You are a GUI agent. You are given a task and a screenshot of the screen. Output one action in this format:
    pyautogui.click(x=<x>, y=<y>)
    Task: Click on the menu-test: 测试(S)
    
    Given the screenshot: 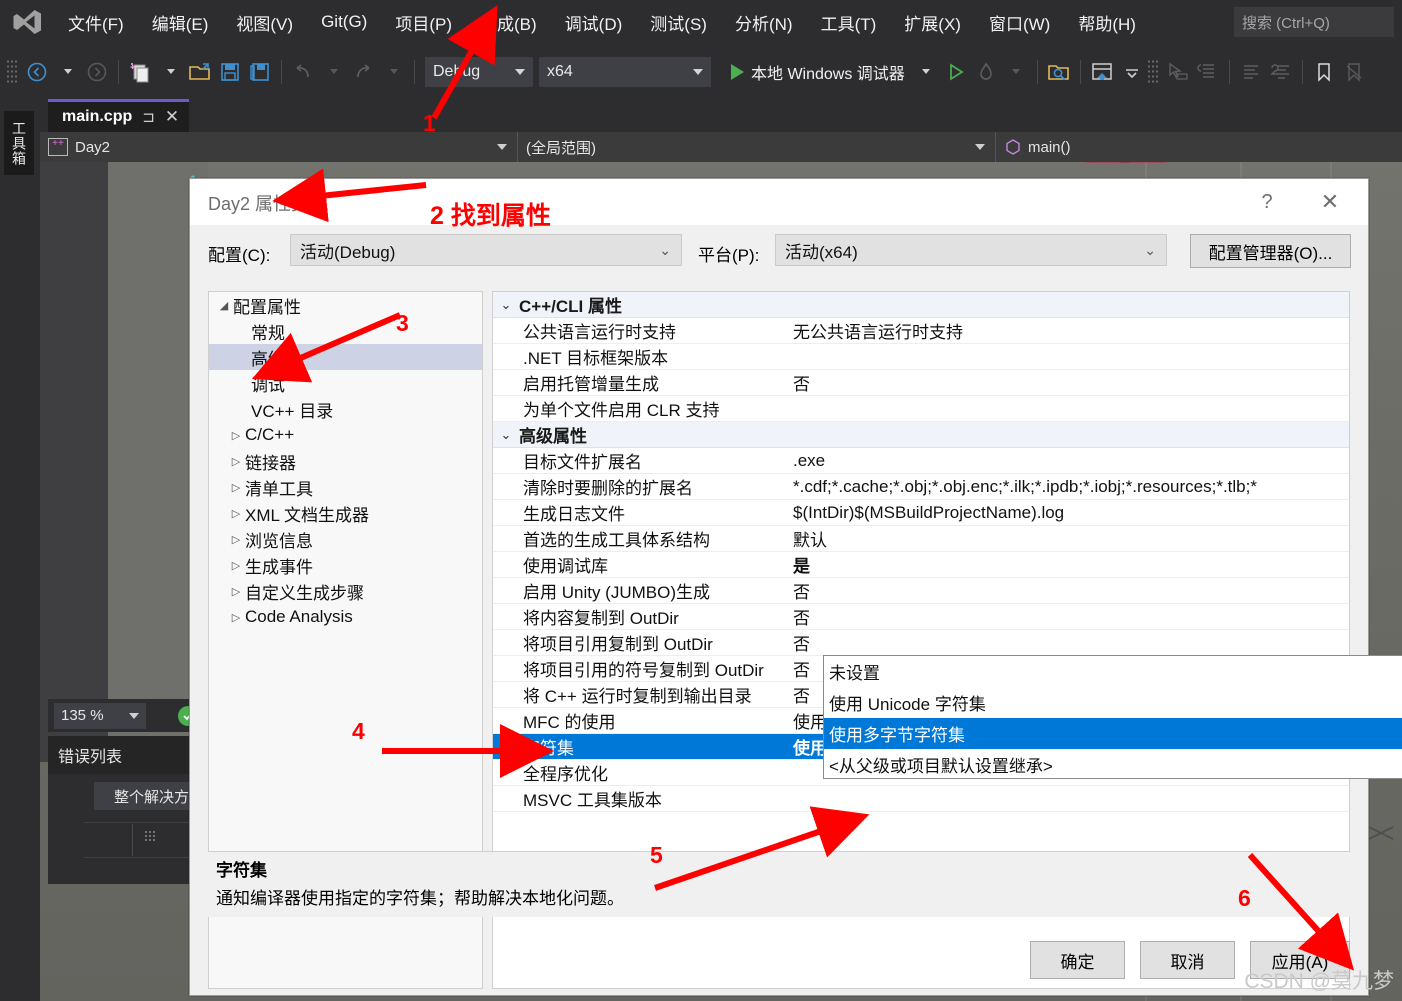 What is the action you would take?
    pyautogui.click(x=678, y=22)
    